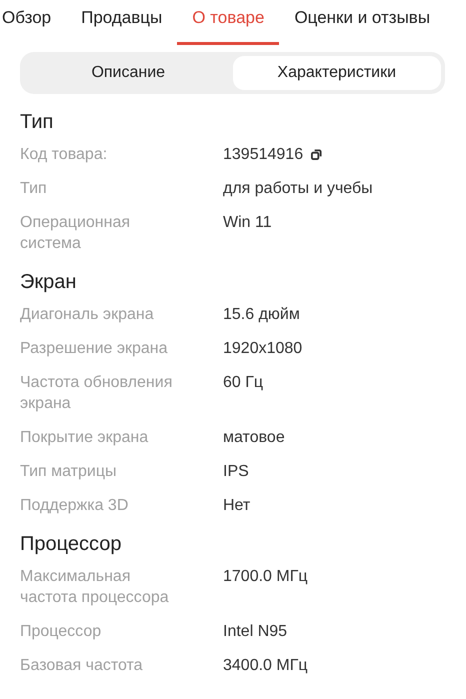 The image size is (466, 699). What do you see at coordinates (265, 666) in the screenshot?
I see `spec-value: 3400.0 МГц` at bounding box center [265, 666].